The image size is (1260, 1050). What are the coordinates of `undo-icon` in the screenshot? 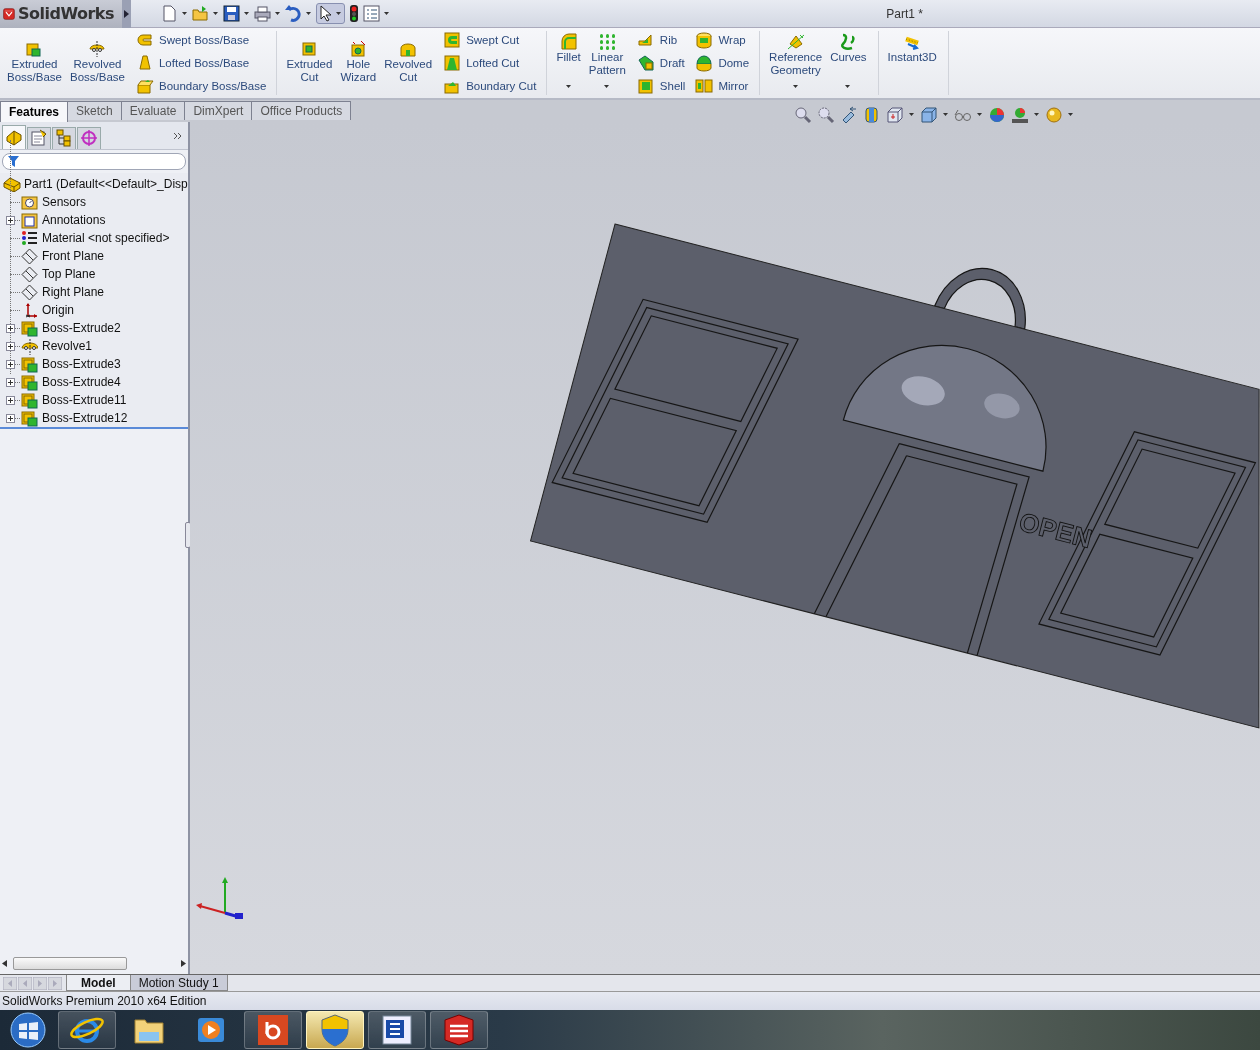 It's located at (293, 13).